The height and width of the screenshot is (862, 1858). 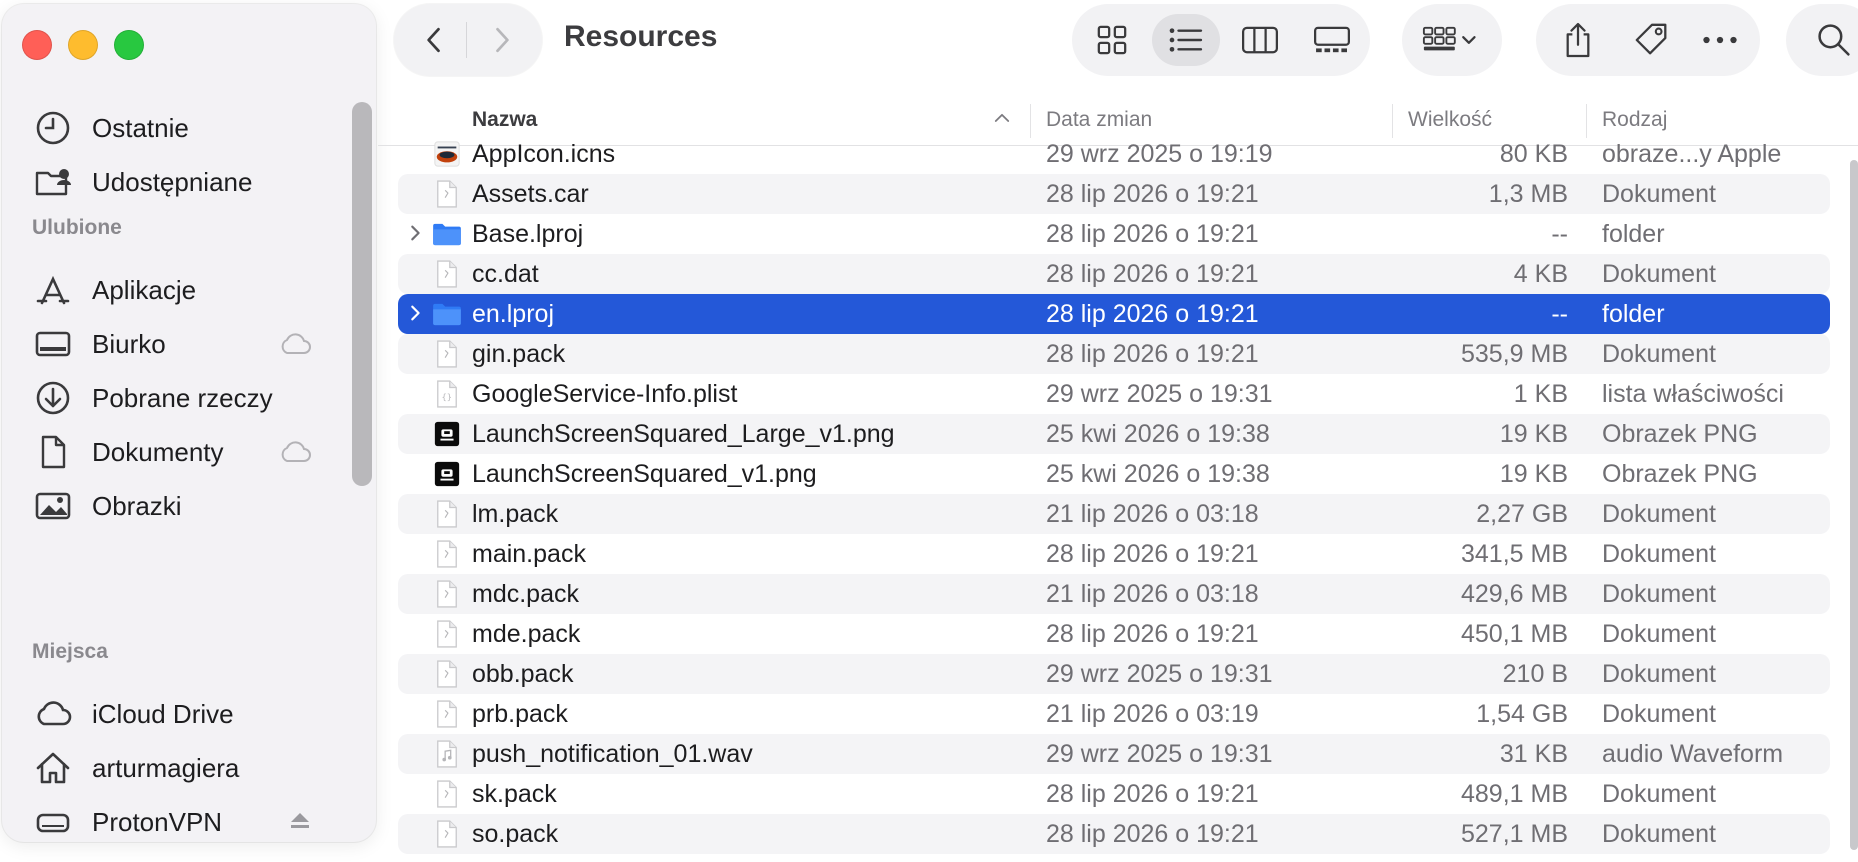 I want to click on sidebar-item-protonvpn: ProtonVPN, so click(x=182, y=820).